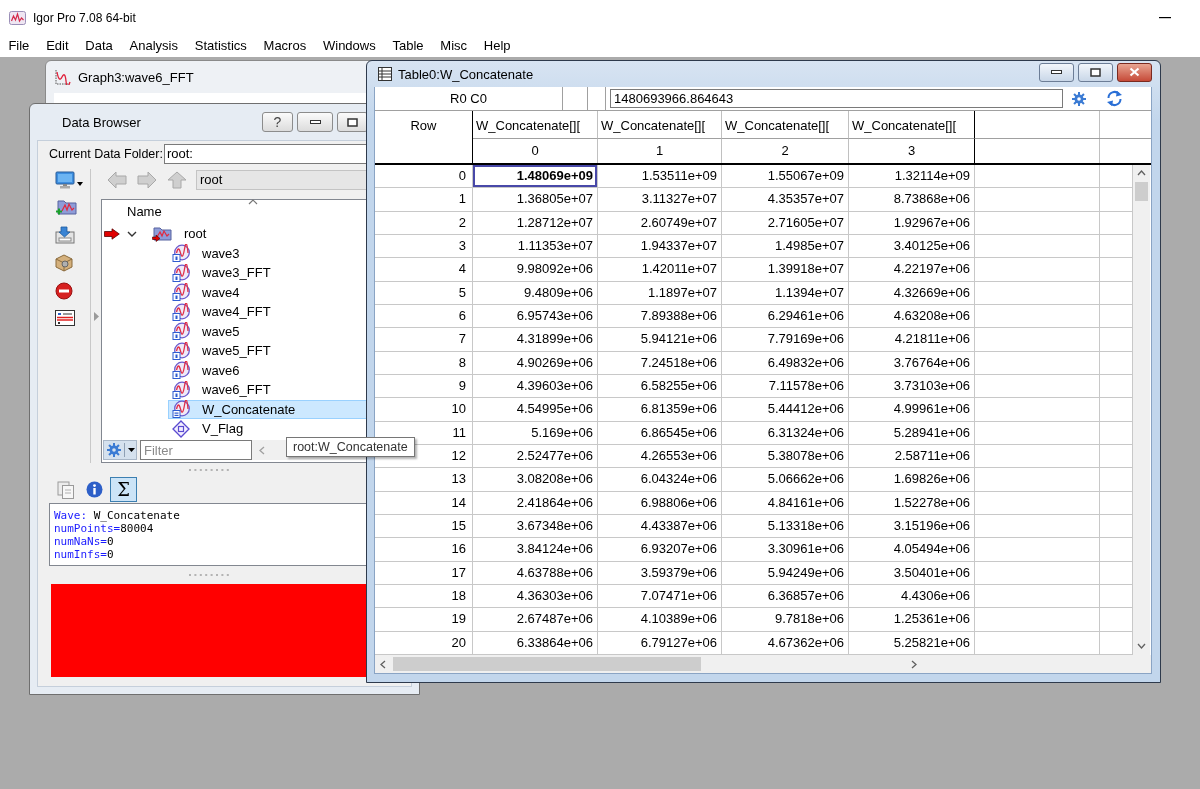 The image size is (1200, 789). What do you see at coordinates (660, 620) in the screenshot?
I see `table-cell: 4.10389e+06` at bounding box center [660, 620].